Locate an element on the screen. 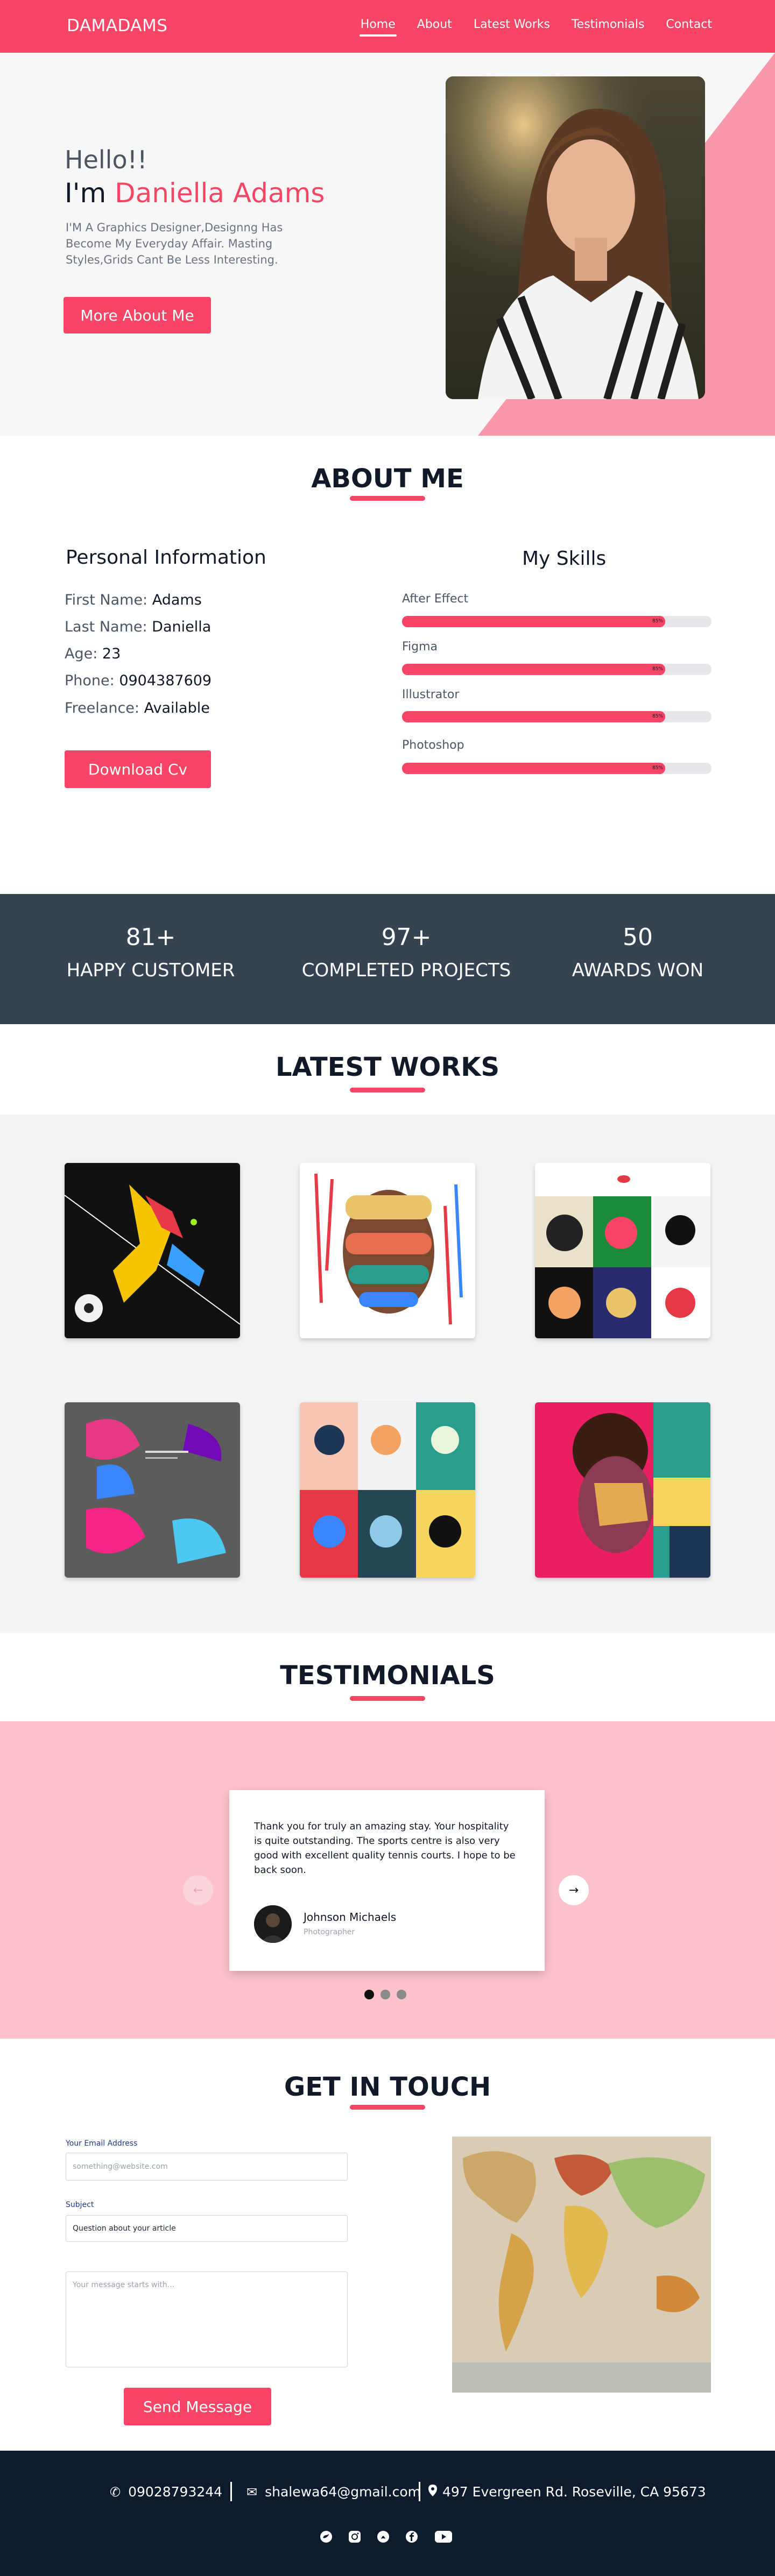 The image size is (775, 2576). work-item-soccer-art is located at coordinates (152, 1250).